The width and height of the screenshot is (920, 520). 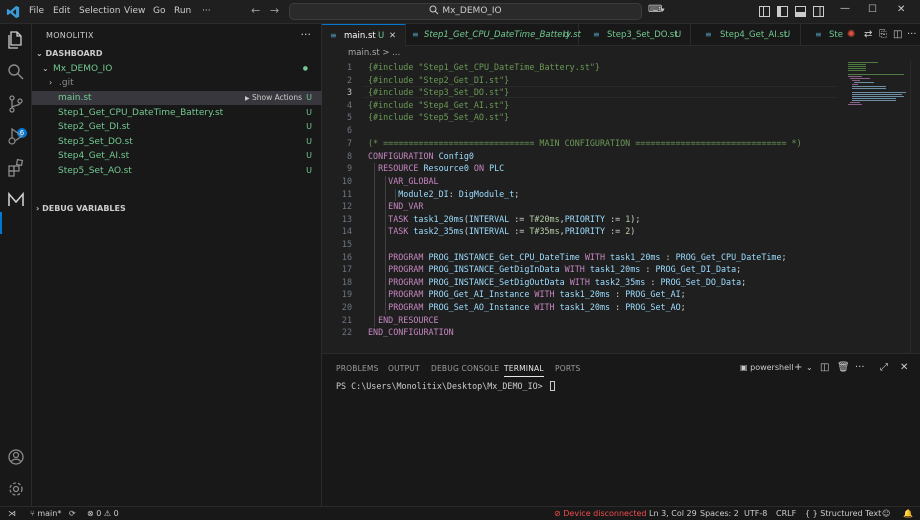 I want to click on debug-variables-section-header: › DEBUG VARIABLES, so click(x=81, y=208).